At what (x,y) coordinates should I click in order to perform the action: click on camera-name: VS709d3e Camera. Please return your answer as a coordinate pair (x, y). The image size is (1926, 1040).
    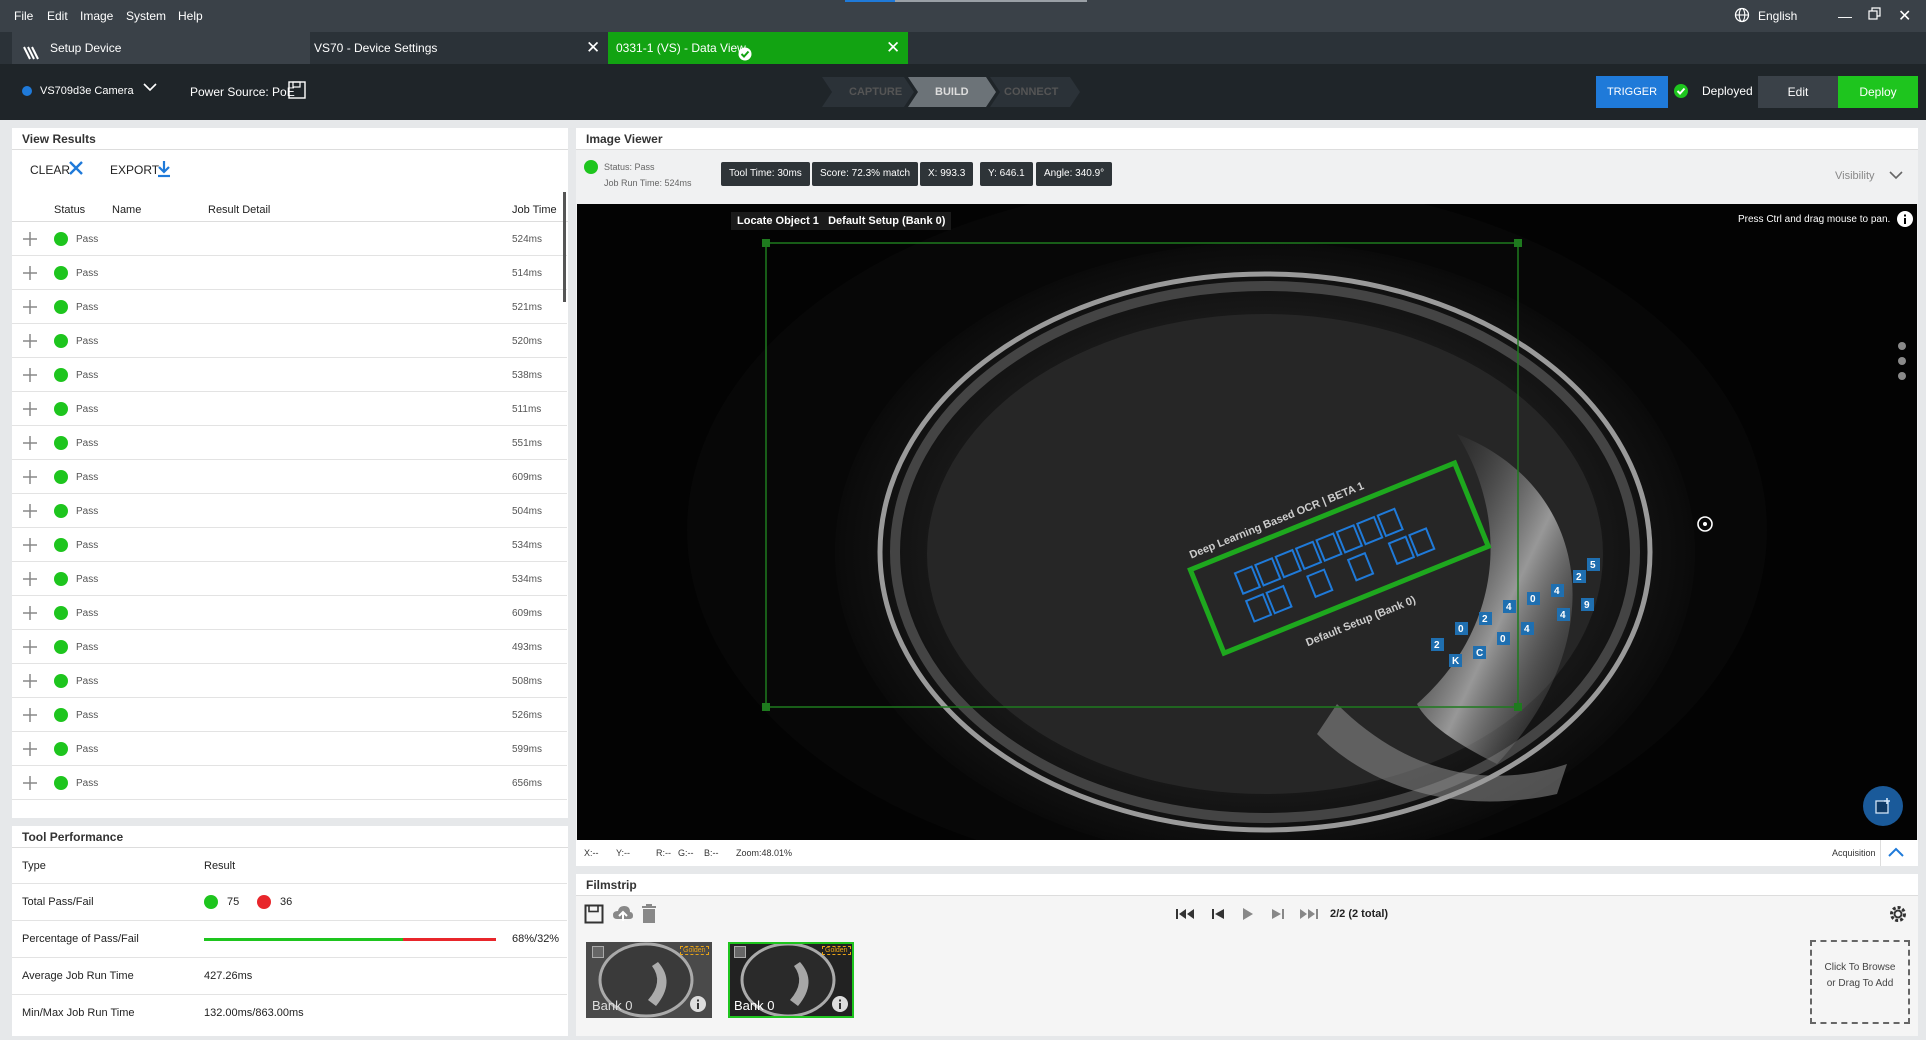
    Looking at the image, I should click on (87, 91).